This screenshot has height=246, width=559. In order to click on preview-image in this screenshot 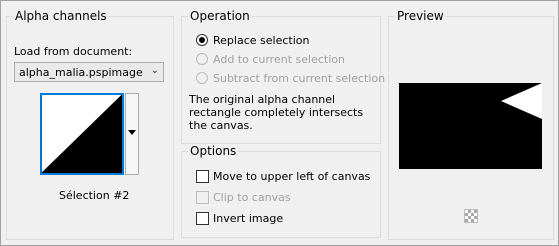, I will do `click(470, 126)`.